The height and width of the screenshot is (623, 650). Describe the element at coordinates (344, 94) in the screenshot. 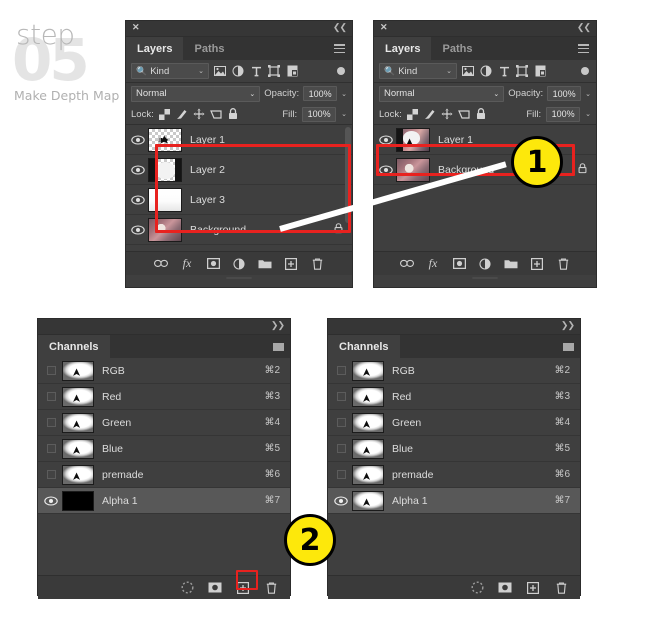

I see `opacity-chevron-down-icon: ⌄` at that location.